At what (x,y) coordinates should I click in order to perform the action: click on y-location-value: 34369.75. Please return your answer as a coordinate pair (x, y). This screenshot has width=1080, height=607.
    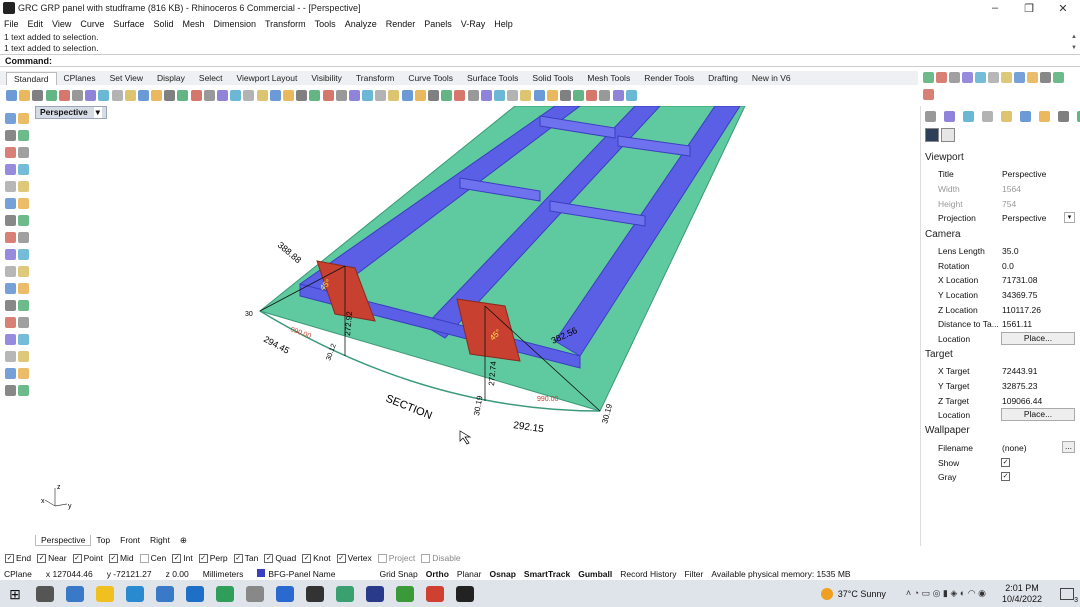
    Looking at the image, I should click on (1019, 295).